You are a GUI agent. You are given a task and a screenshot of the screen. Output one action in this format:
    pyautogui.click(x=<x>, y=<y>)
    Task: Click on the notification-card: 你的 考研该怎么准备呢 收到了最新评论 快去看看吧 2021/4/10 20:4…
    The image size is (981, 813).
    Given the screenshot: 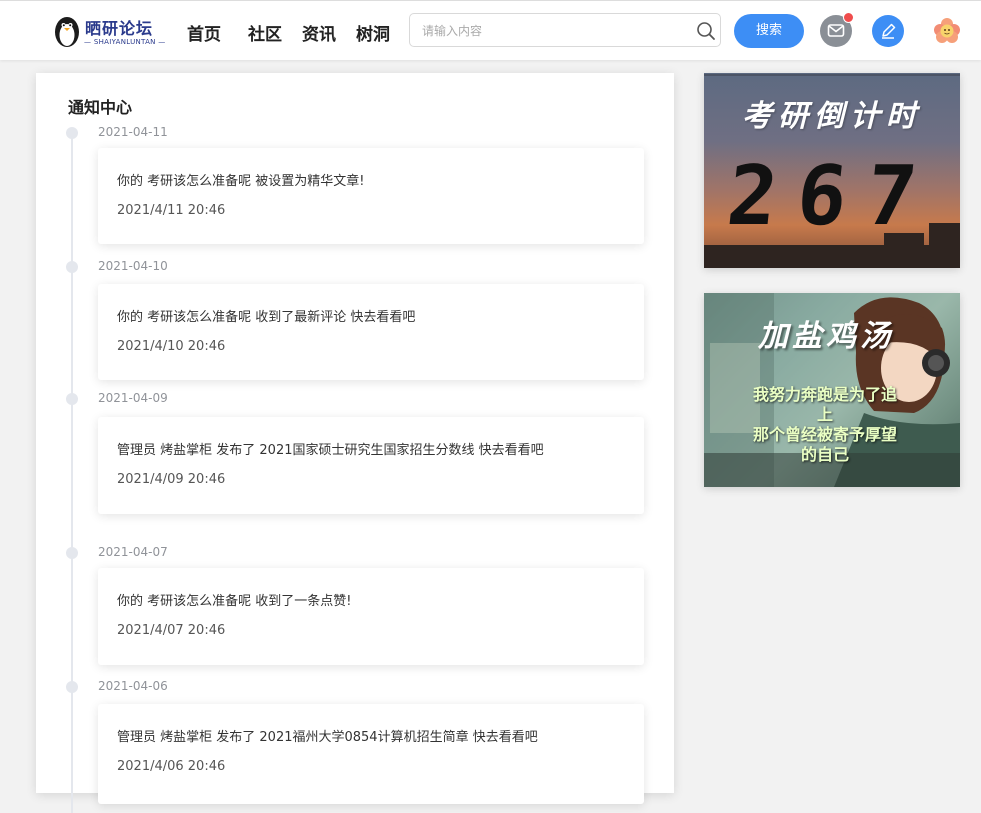 What is the action you would take?
    pyautogui.click(x=371, y=332)
    